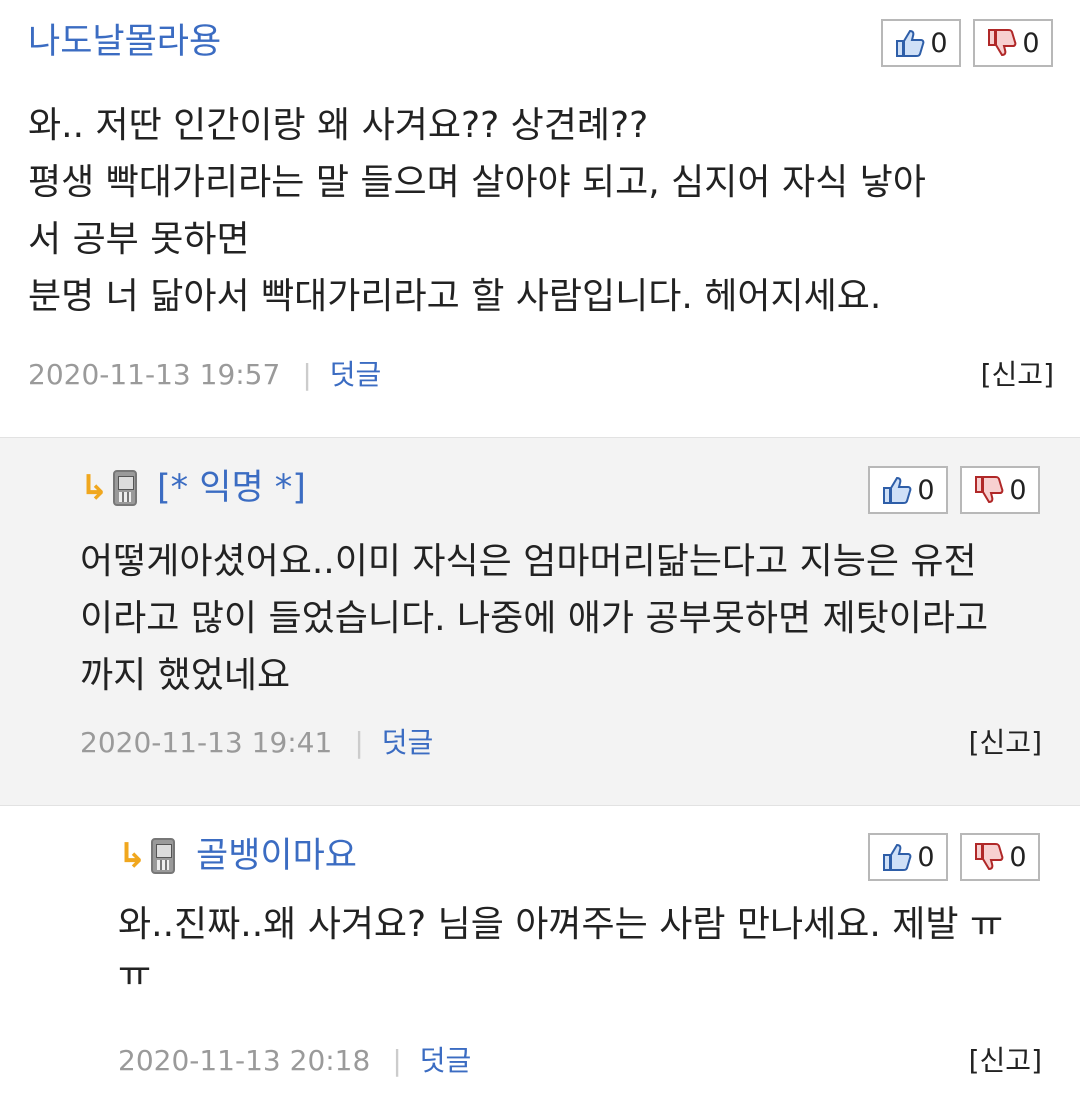 This screenshot has width=1080, height=1113. What do you see at coordinates (231, 488) in the screenshot?
I see `comment-author: [* 익명 *]` at bounding box center [231, 488].